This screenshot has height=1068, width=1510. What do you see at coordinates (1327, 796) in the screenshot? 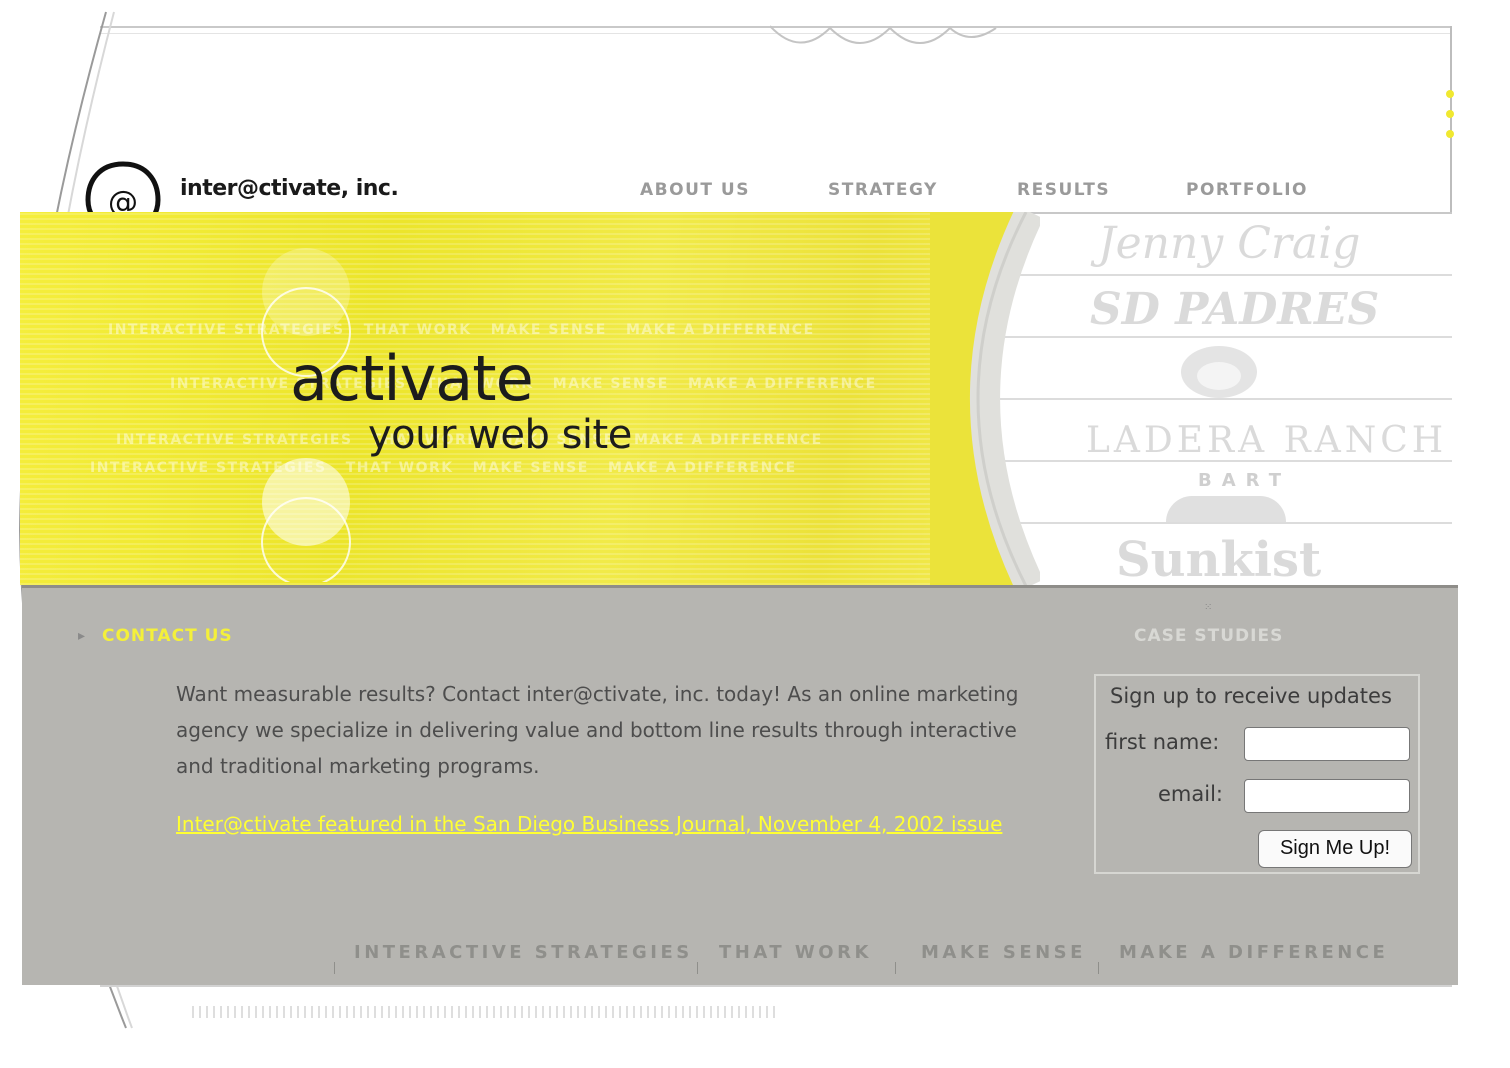
I see `email-field` at bounding box center [1327, 796].